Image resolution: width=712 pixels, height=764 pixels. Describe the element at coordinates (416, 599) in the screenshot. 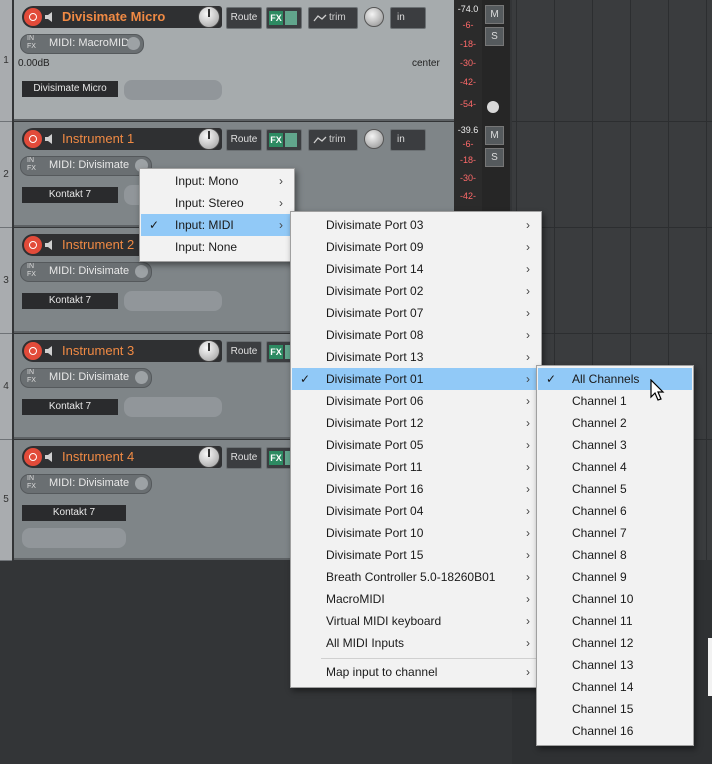

I see `menu-item-port: MacroMIDI ›` at that location.